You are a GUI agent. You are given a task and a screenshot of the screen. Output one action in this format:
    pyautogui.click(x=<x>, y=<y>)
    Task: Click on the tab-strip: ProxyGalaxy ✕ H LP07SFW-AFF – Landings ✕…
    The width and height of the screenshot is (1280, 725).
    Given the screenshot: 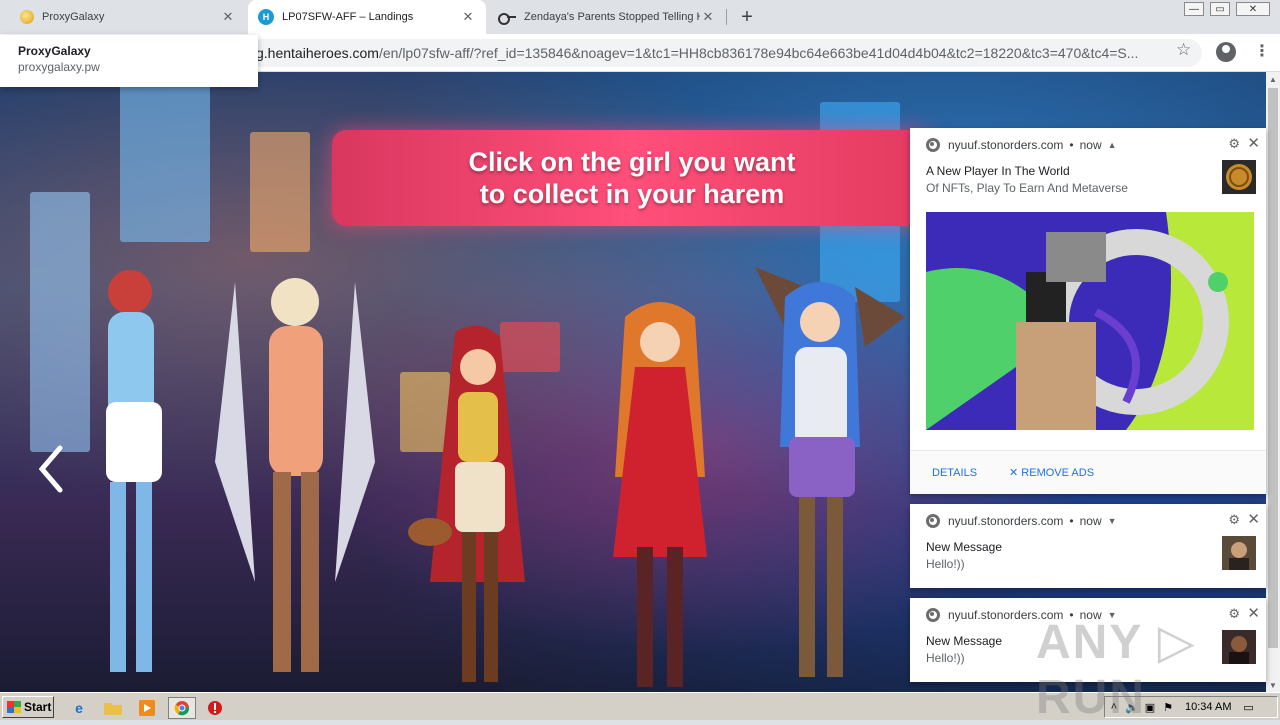 What is the action you would take?
    pyautogui.click(x=640, y=17)
    